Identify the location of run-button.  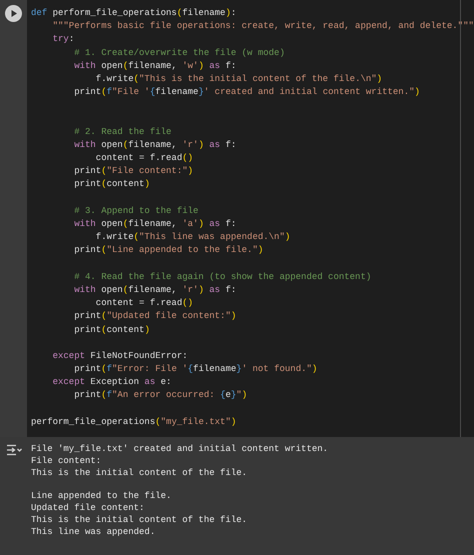
(13, 13).